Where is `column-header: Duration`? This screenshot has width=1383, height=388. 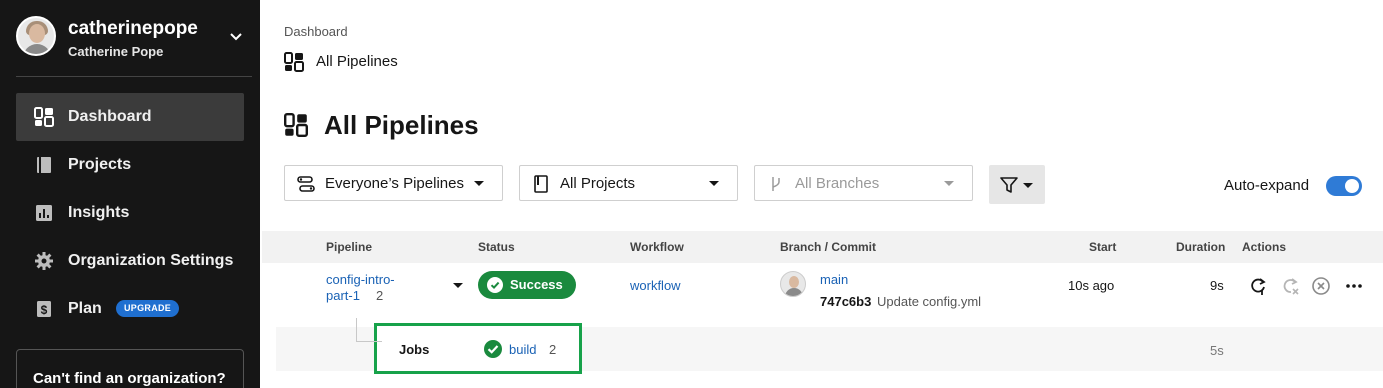
column-header: Duration is located at coordinates (1201, 247).